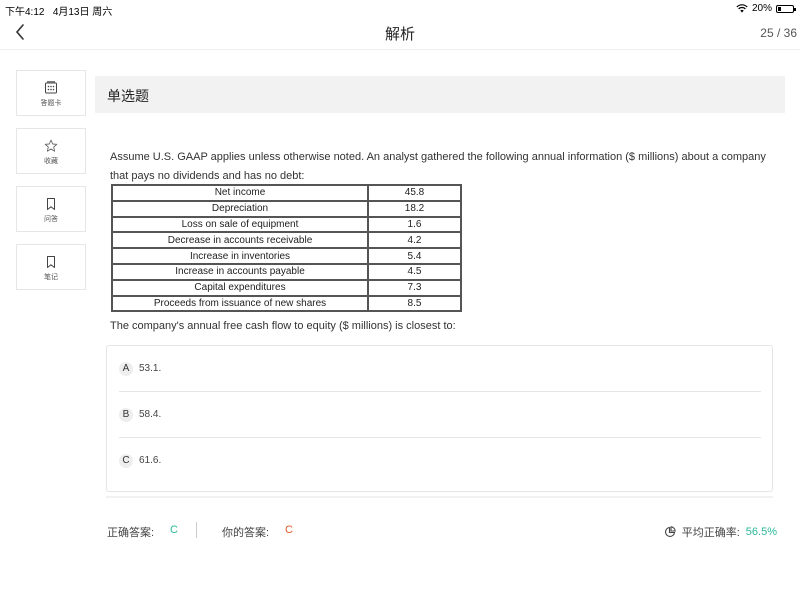 This screenshot has height=600, width=800. What do you see at coordinates (51, 161) in the screenshot?
I see `sidebar-item-label: 收藏` at bounding box center [51, 161].